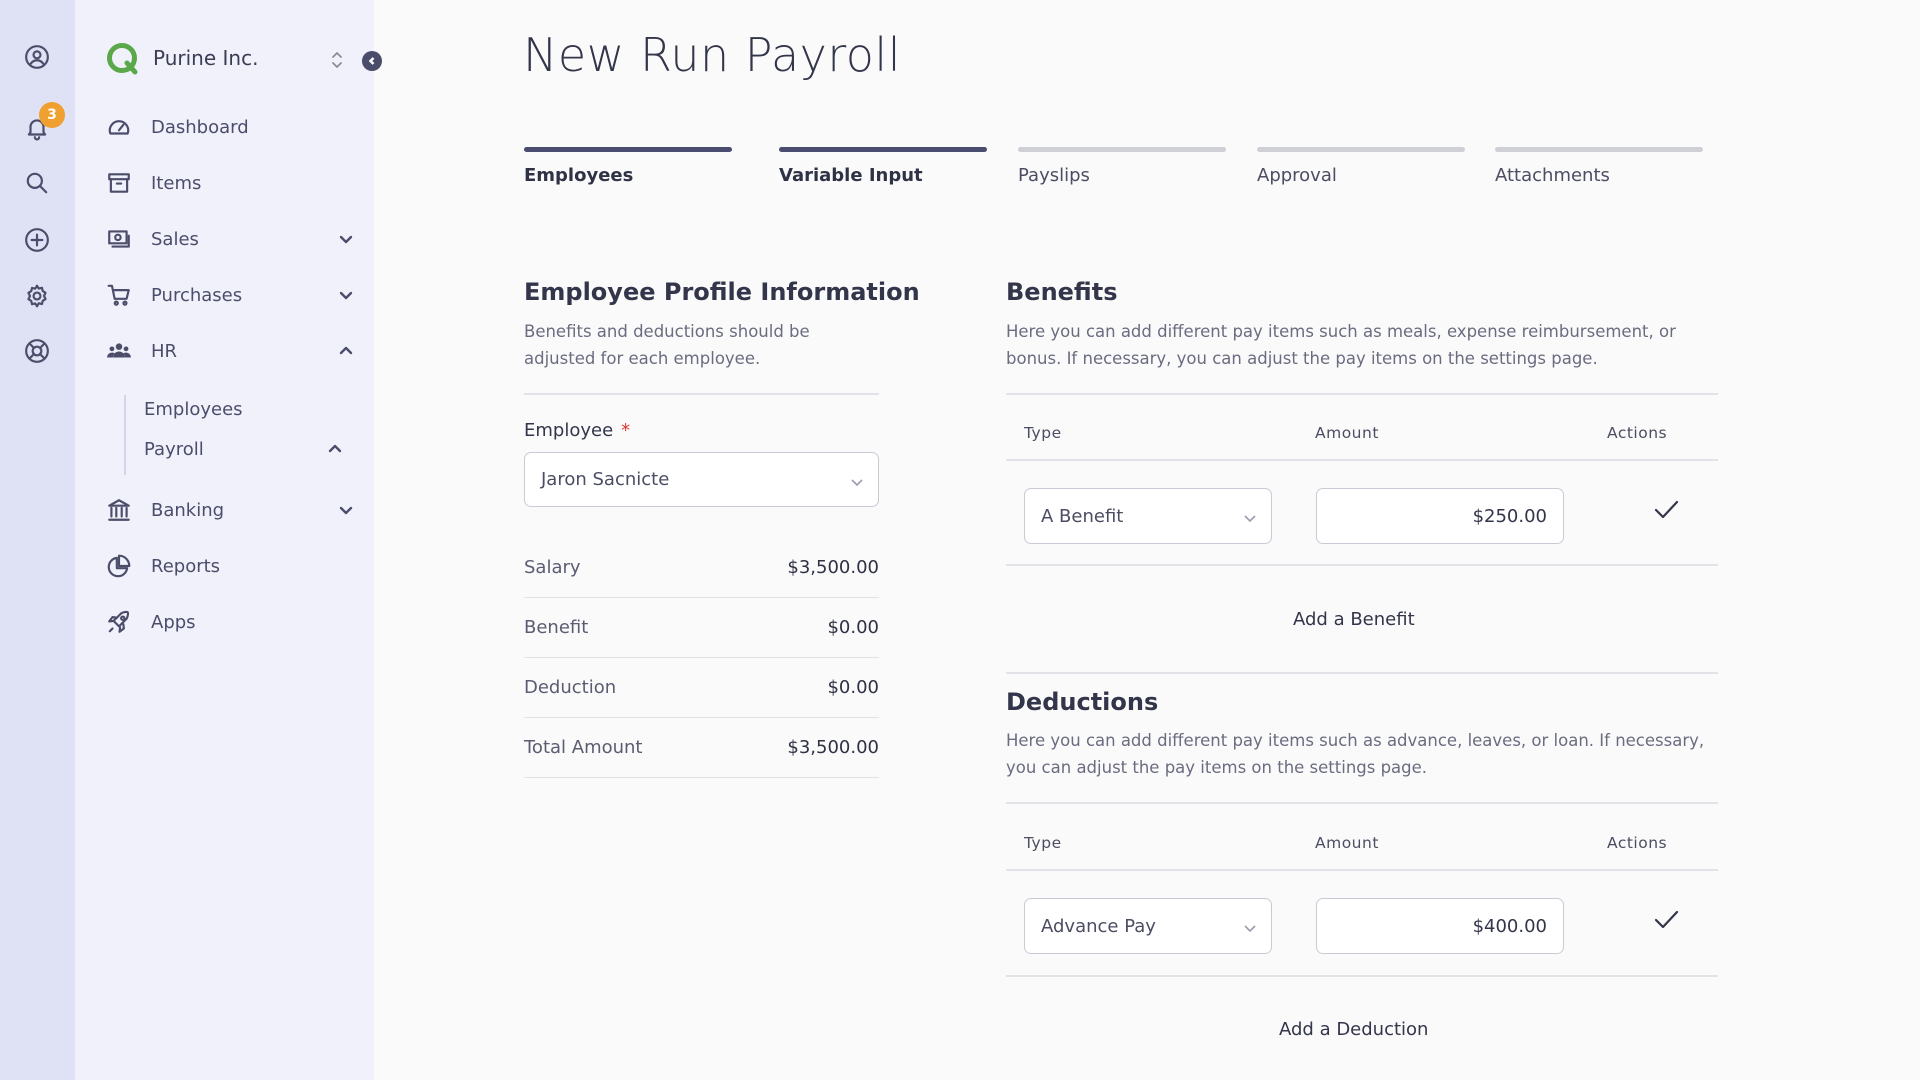 This screenshot has width=1920, height=1080. Describe the element at coordinates (230, 566) in the screenshot. I see `nav-item-reports: Reports` at that location.